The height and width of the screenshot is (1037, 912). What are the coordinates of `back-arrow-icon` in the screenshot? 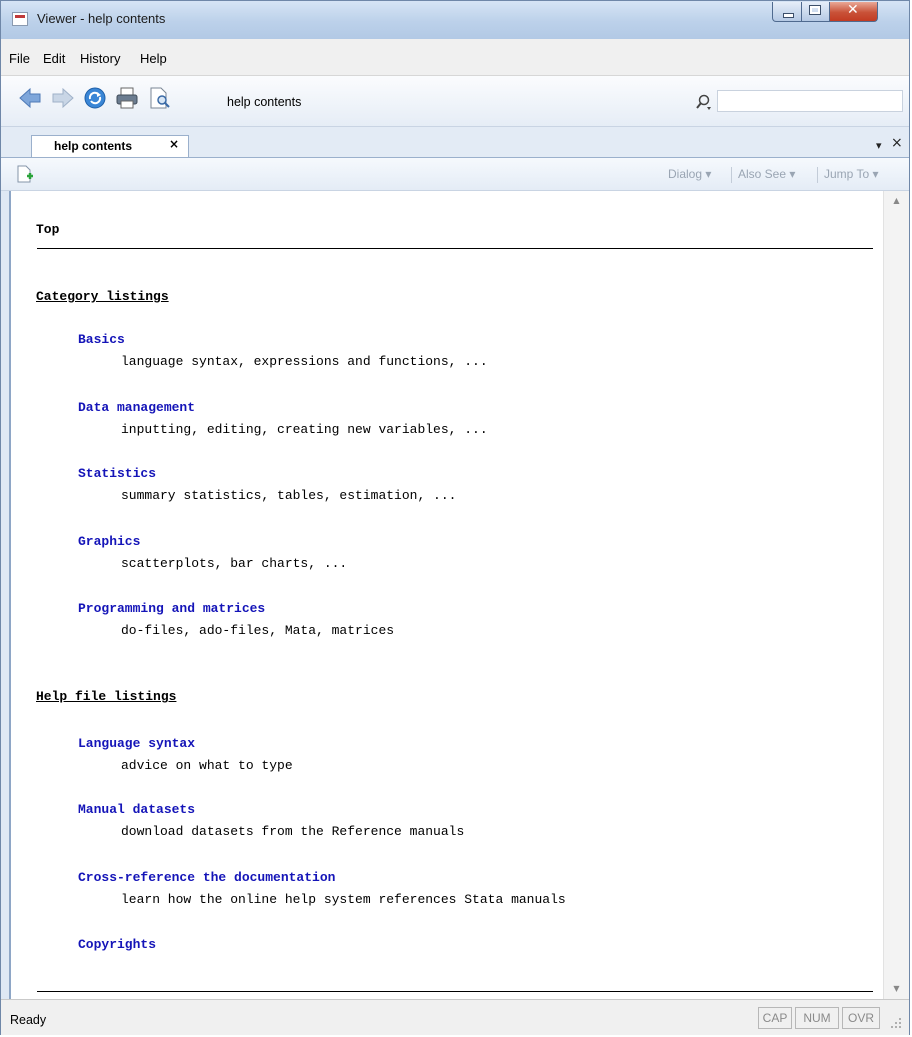 It's located at (30, 98).